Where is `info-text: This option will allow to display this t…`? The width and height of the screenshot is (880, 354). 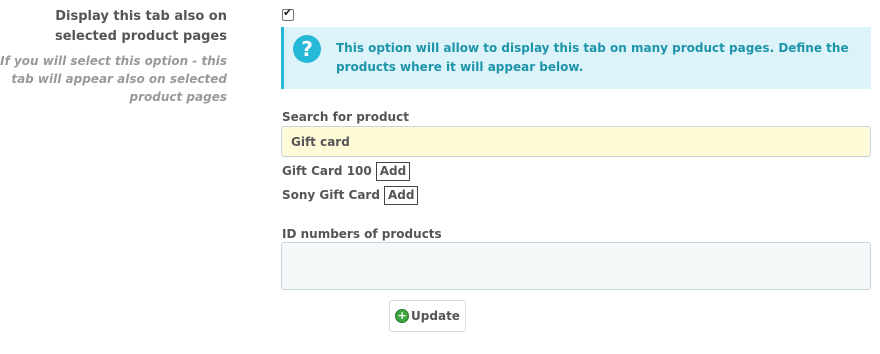 info-text: This option will allow to display this t… is located at coordinates (592, 57).